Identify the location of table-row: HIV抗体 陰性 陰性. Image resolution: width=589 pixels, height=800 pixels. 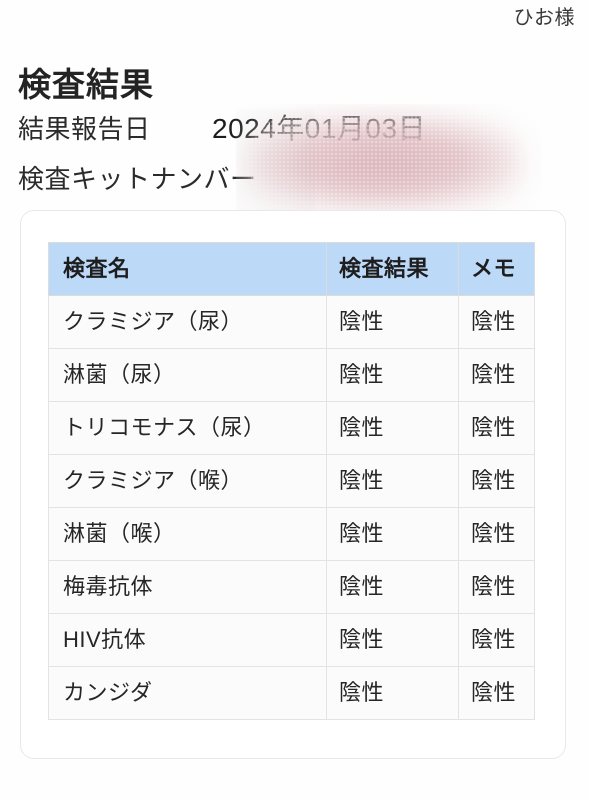
(291, 640).